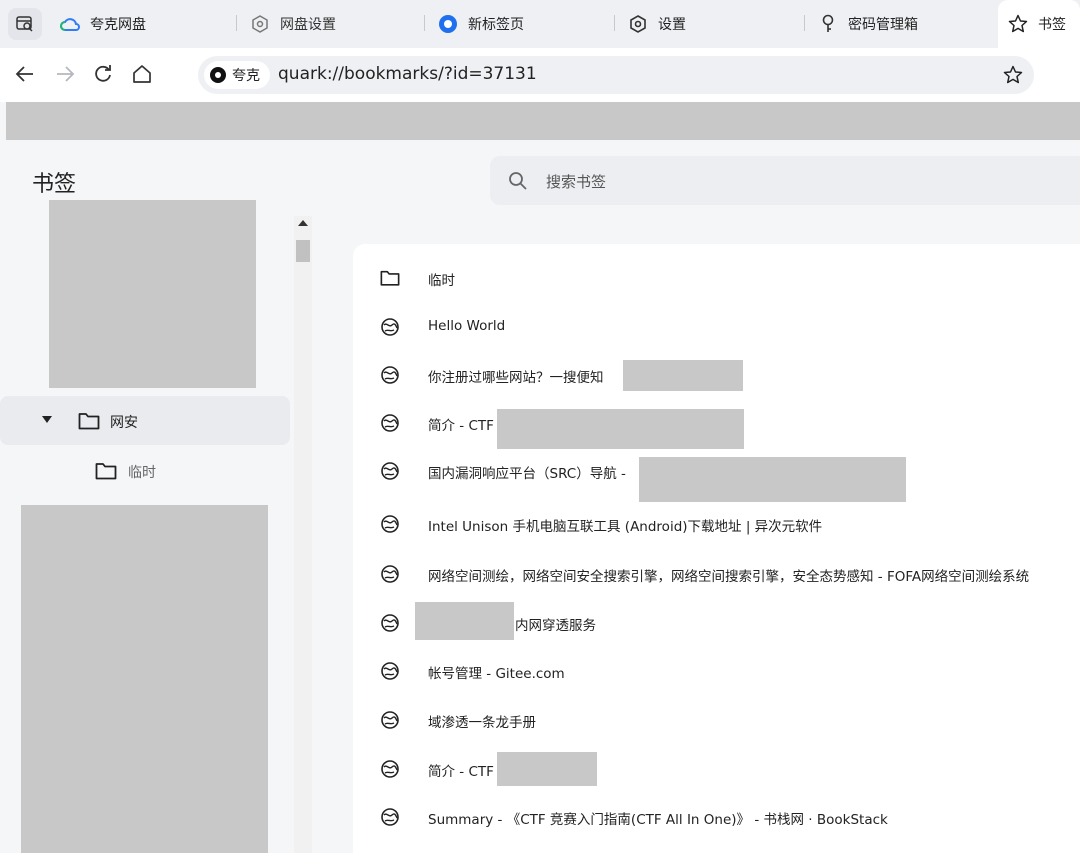  I want to click on caret-down-icon, so click(47, 419).